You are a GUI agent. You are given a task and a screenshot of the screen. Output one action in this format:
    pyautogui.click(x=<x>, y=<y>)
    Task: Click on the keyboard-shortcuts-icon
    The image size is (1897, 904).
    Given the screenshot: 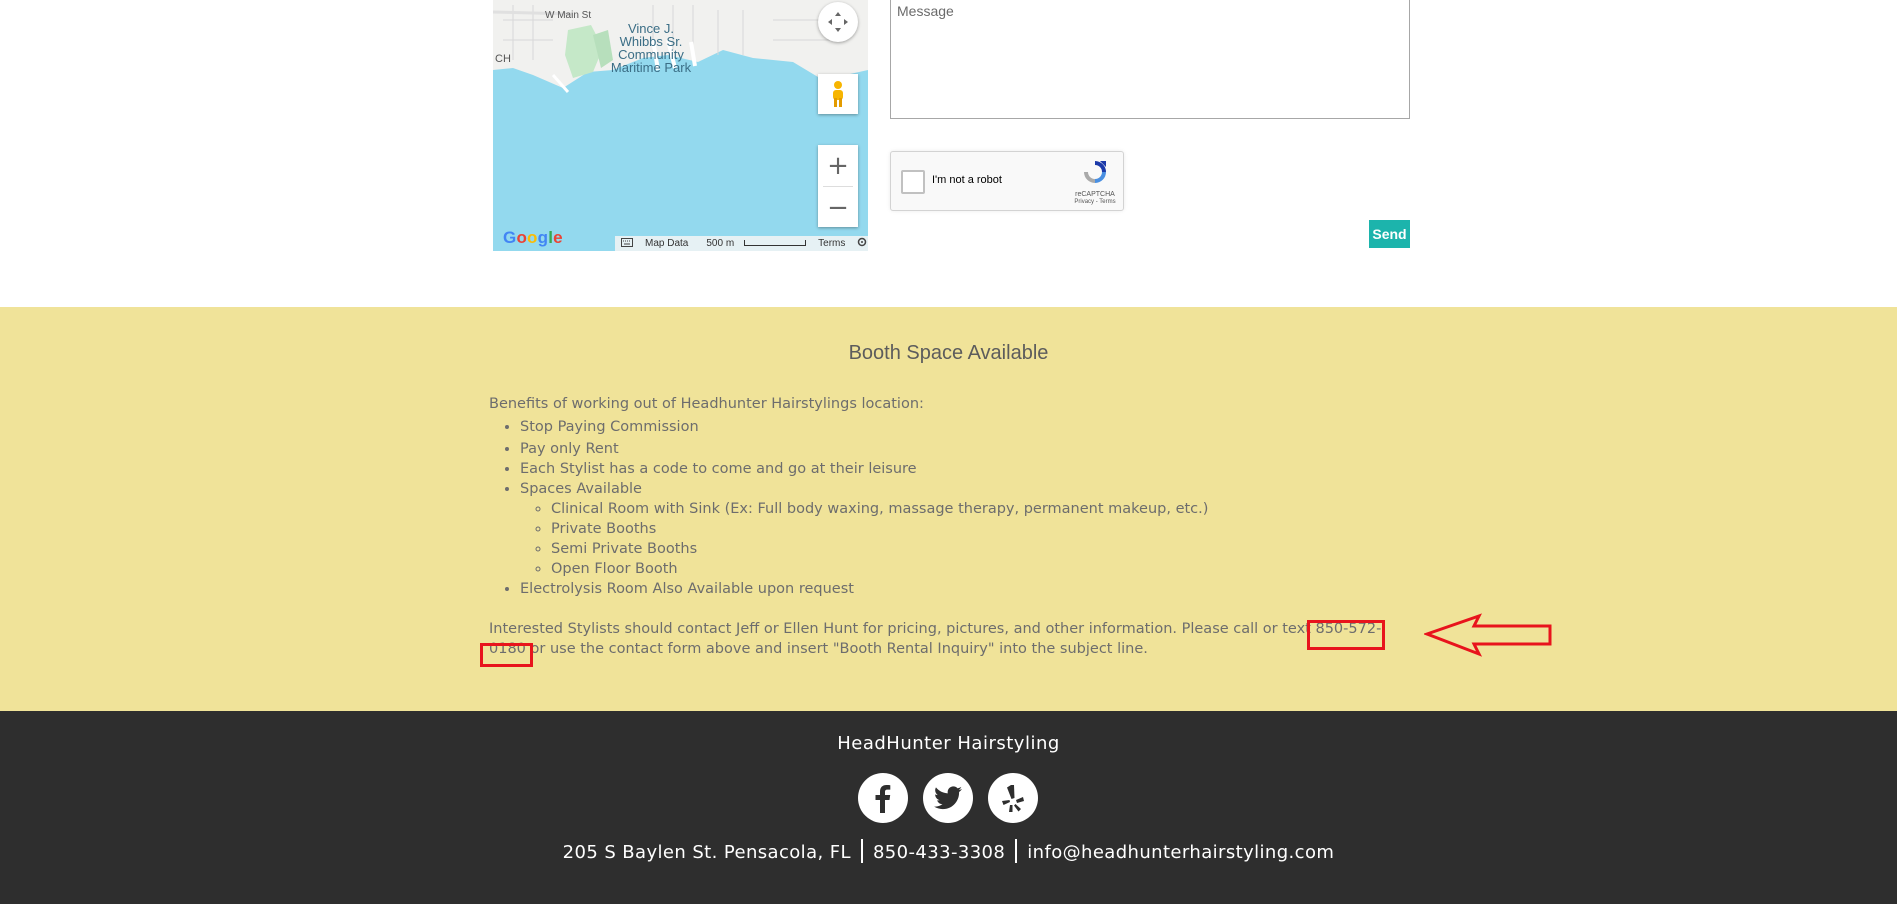 What is the action you would take?
    pyautogui.click(x=627, y=243)
    